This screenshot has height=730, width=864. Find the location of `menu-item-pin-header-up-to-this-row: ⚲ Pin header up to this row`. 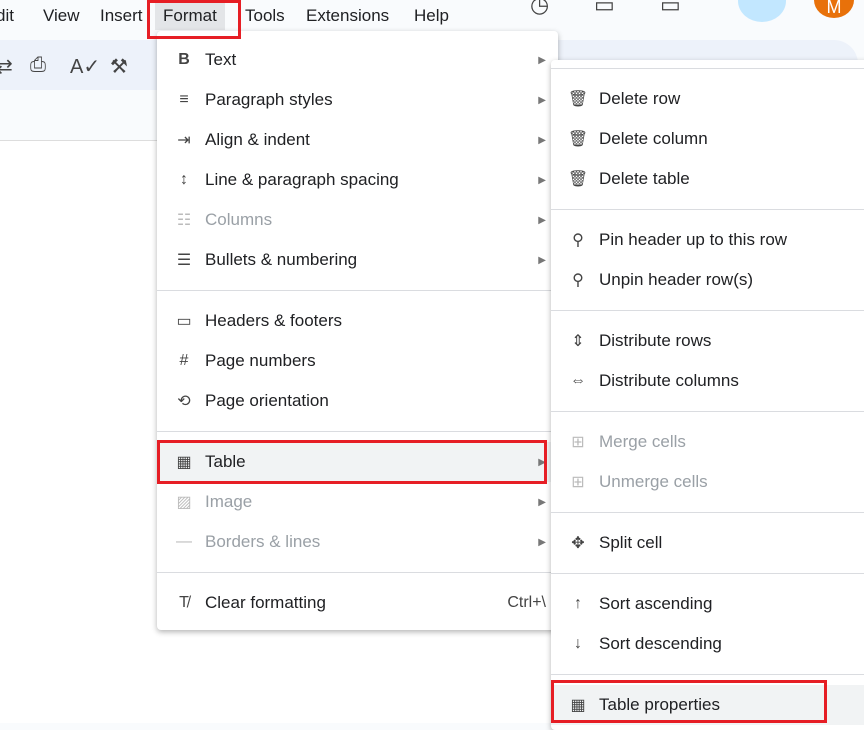

menu-item-pin-header-up-to-this-row: ⚲ Pin header up to this row is located at coordinates (707, 240).